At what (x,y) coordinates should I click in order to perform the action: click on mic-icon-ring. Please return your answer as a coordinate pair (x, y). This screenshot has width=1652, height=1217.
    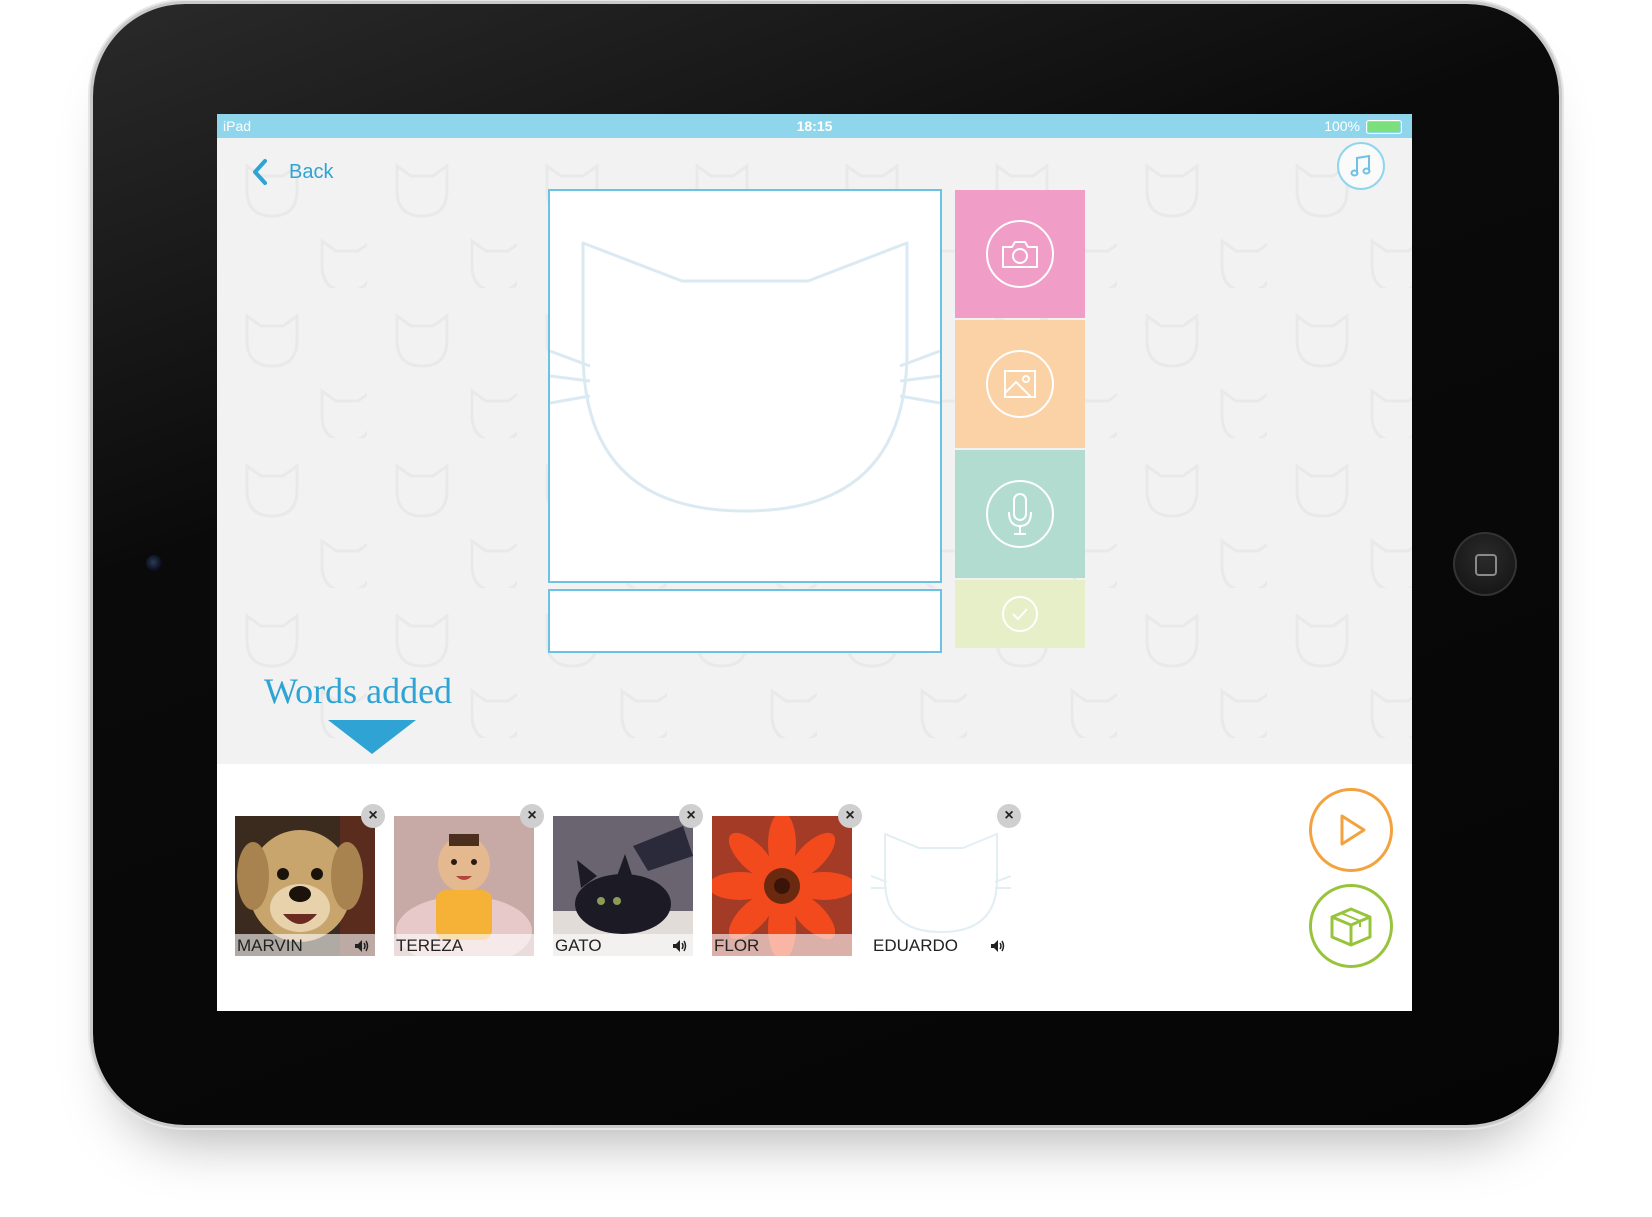
    Looking at the image, I should click on (1020, 514).